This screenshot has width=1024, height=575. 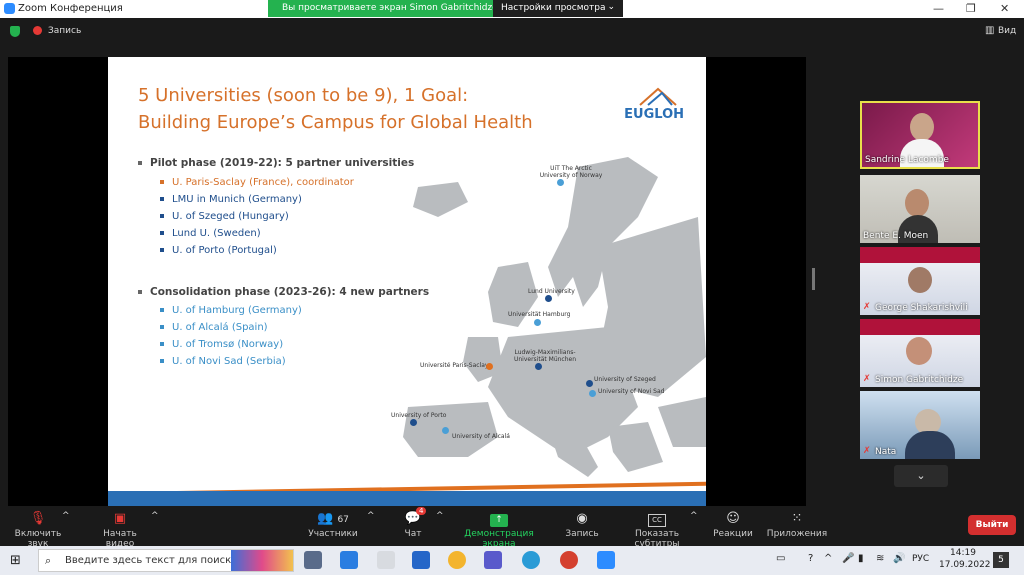 I want to click on subtitles-options-chevron: ^, so click(x=694, y=516).